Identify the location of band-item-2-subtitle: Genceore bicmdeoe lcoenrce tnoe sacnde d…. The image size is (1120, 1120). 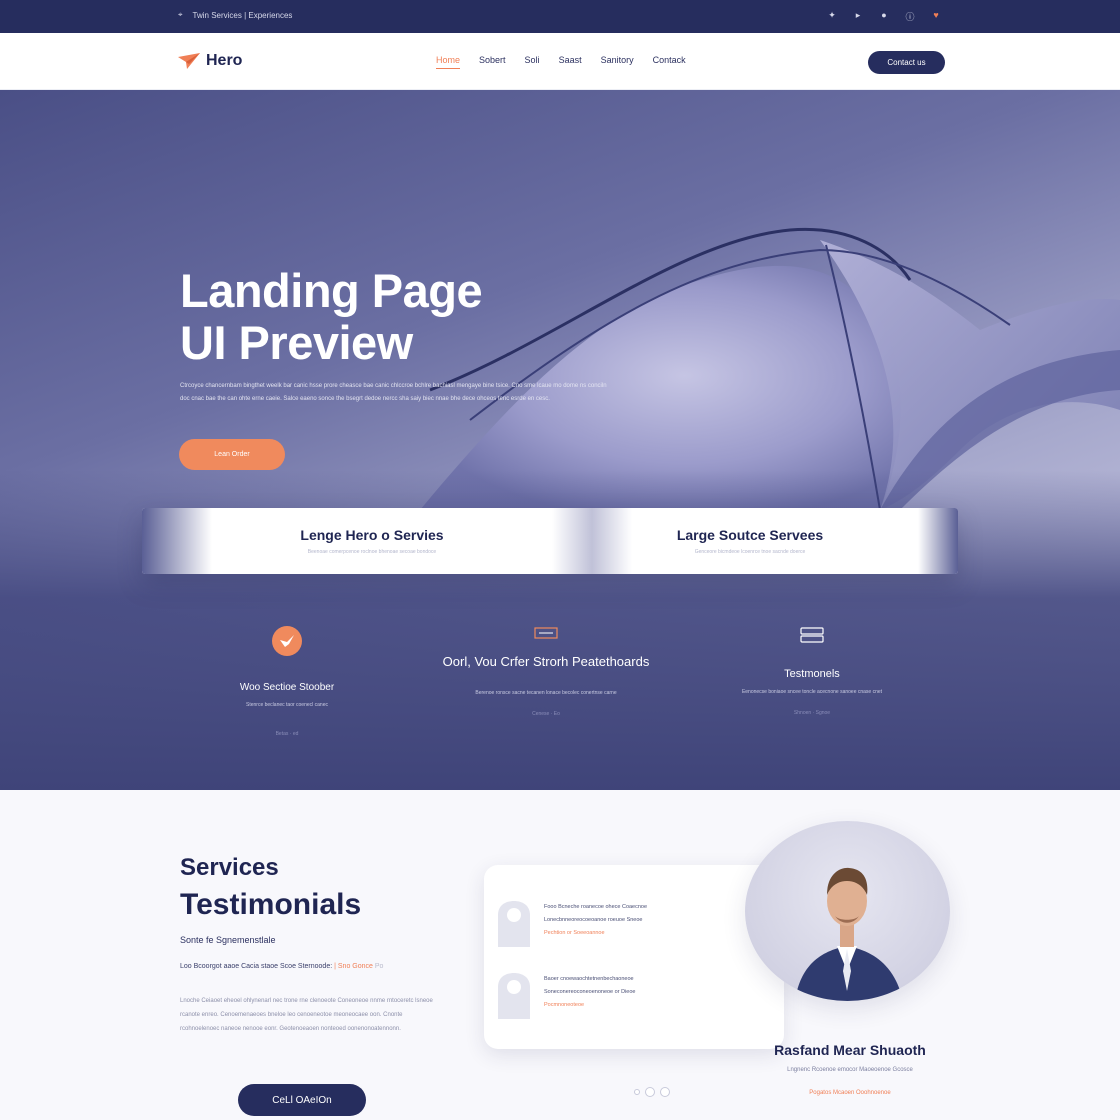
(750, 552).